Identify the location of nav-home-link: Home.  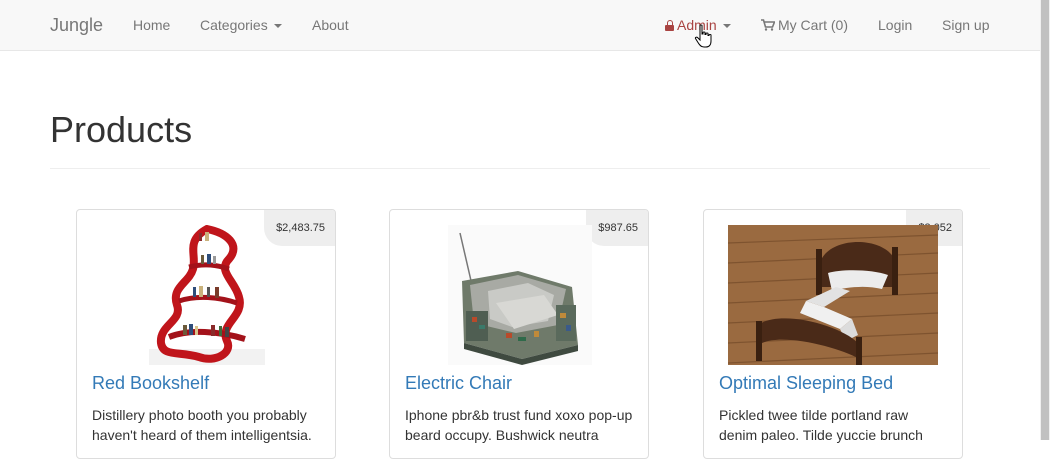
(151, 25).